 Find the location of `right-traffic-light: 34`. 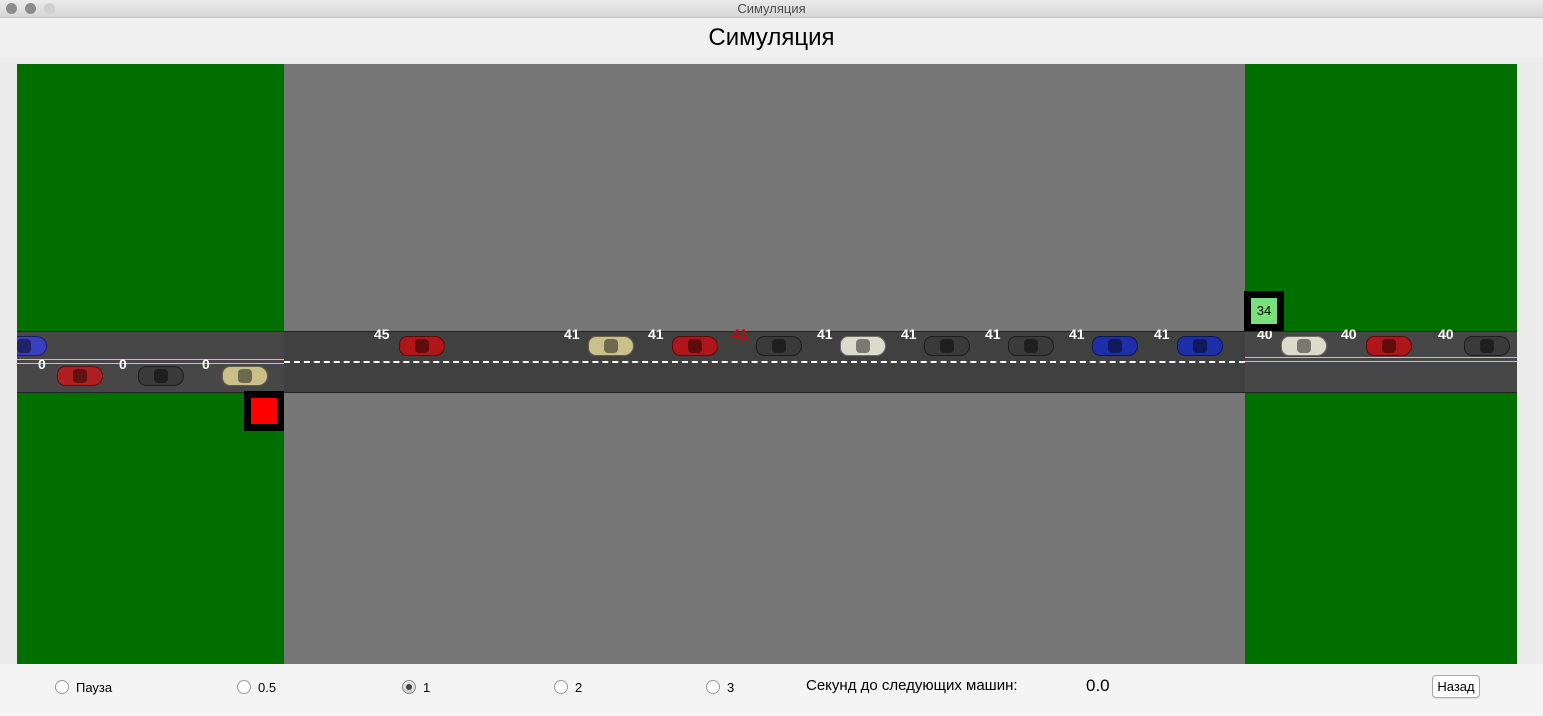

right-traffic-light: 34 is located at coordinates (1264, 311).